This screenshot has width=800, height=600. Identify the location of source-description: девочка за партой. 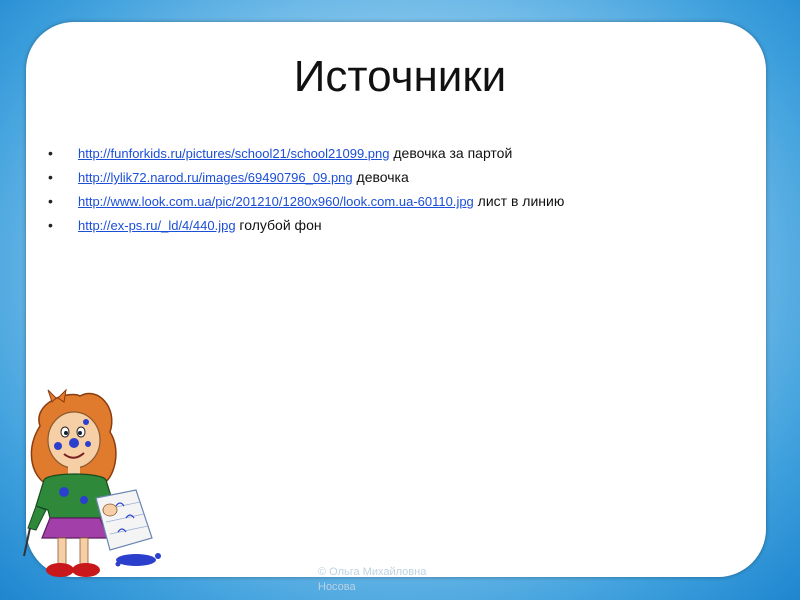
(451, 153).